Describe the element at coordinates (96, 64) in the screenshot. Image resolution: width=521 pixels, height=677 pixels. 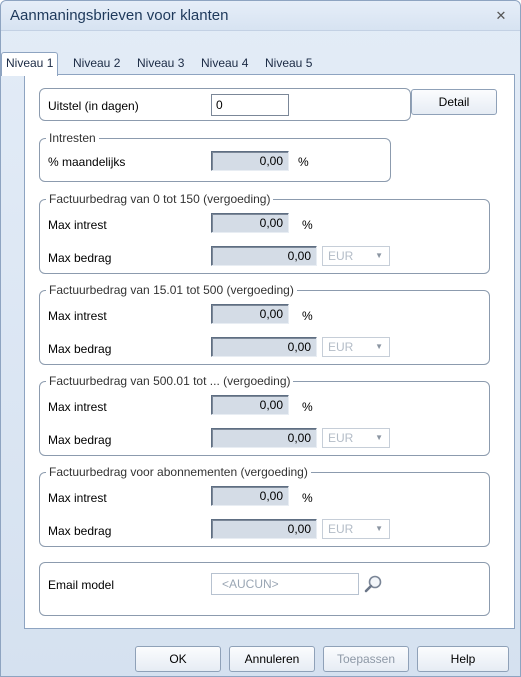
I see `tab-niveau-2: Niveau 2` at that location.